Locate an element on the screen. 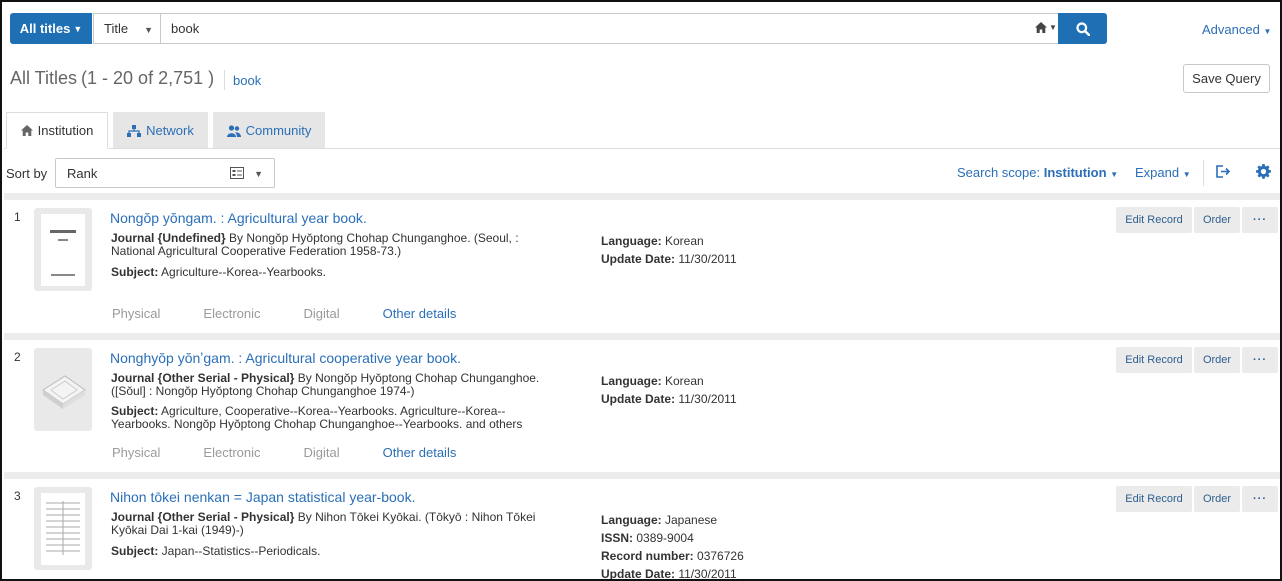 This screenshot has width=1282, height=581. search-button is located at coordinates (1082, 28).